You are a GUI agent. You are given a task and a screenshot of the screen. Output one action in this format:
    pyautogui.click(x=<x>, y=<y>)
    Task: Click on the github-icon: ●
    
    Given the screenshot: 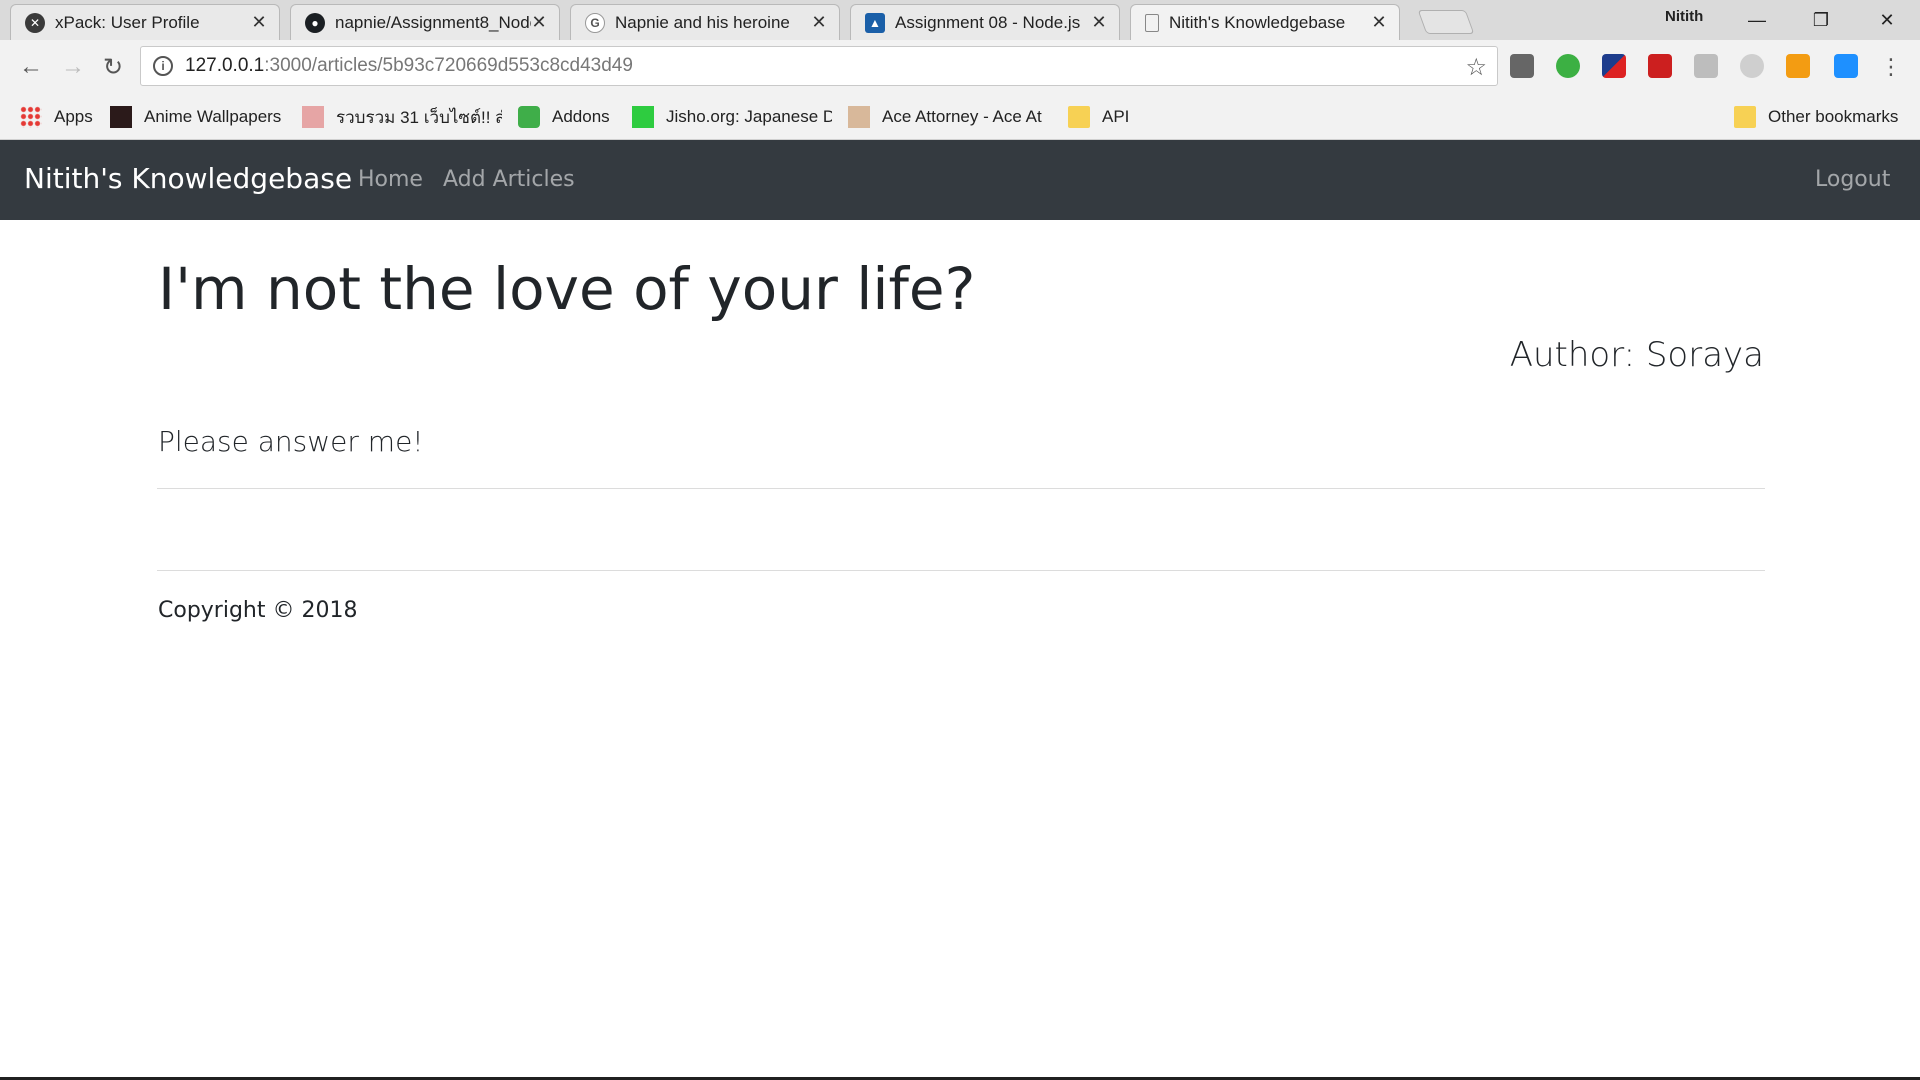 What is the action you would take?
    pyautogui.click(x=315, y=22)
    